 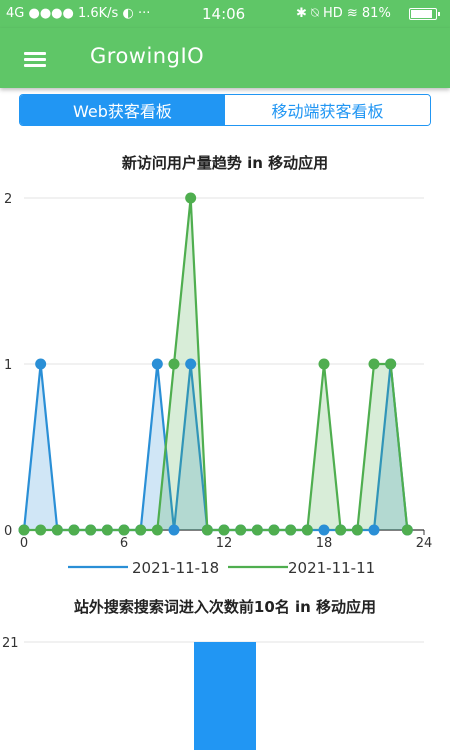 What do you see at coordinates (124, 543) in the screenshot?
I see `x-tick-label: 6` at bounding box center [124, 543].